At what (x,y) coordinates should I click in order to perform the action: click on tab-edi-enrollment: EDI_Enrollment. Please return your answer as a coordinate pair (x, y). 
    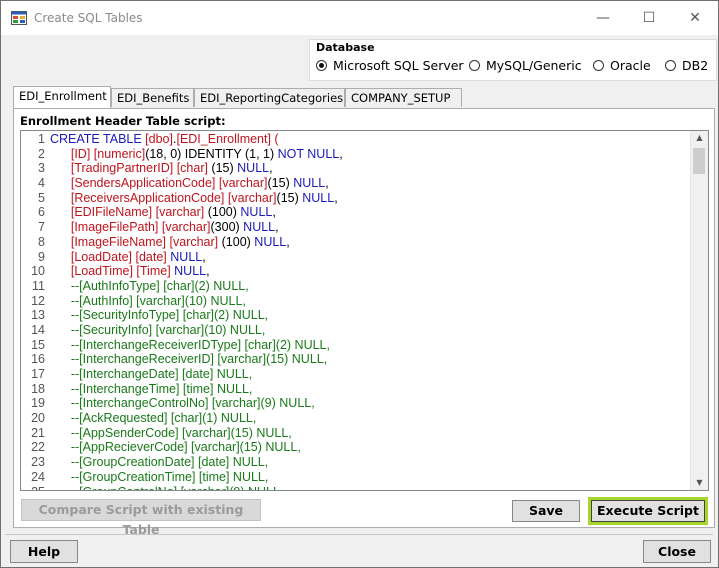
    Looking at the image, I should click on (62, 97).